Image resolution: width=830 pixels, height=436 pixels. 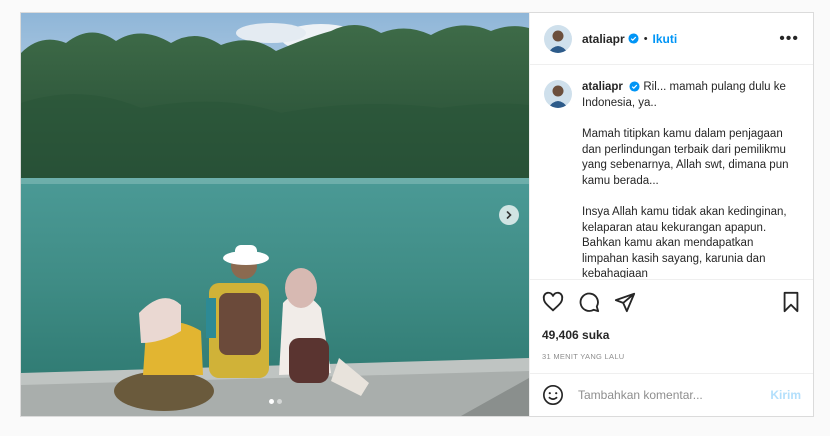 I want to click on caption-avatar, so click(x=558, y=94).